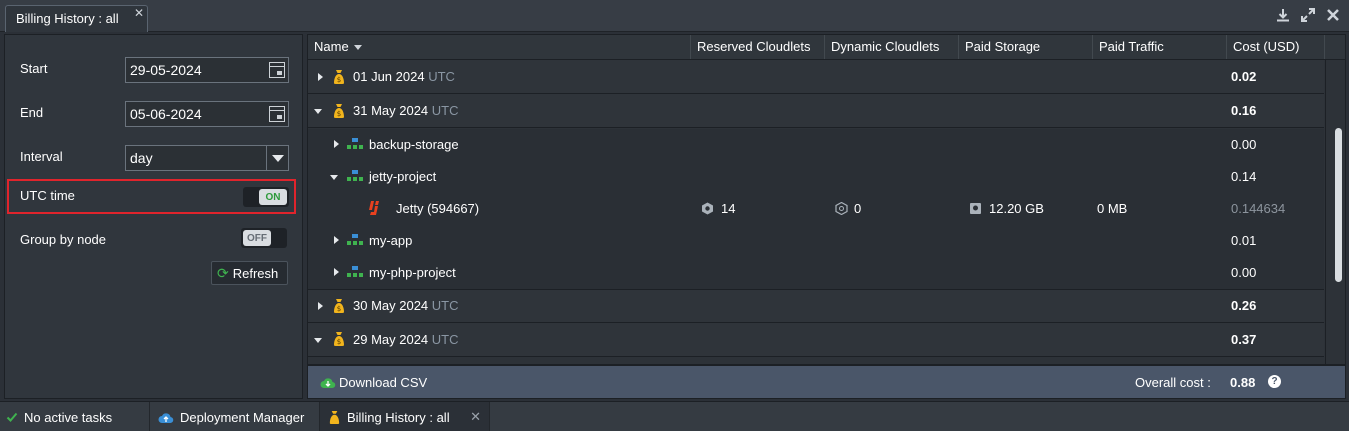  I want to click on row-cost: 0.144634, so click(1258, 208).